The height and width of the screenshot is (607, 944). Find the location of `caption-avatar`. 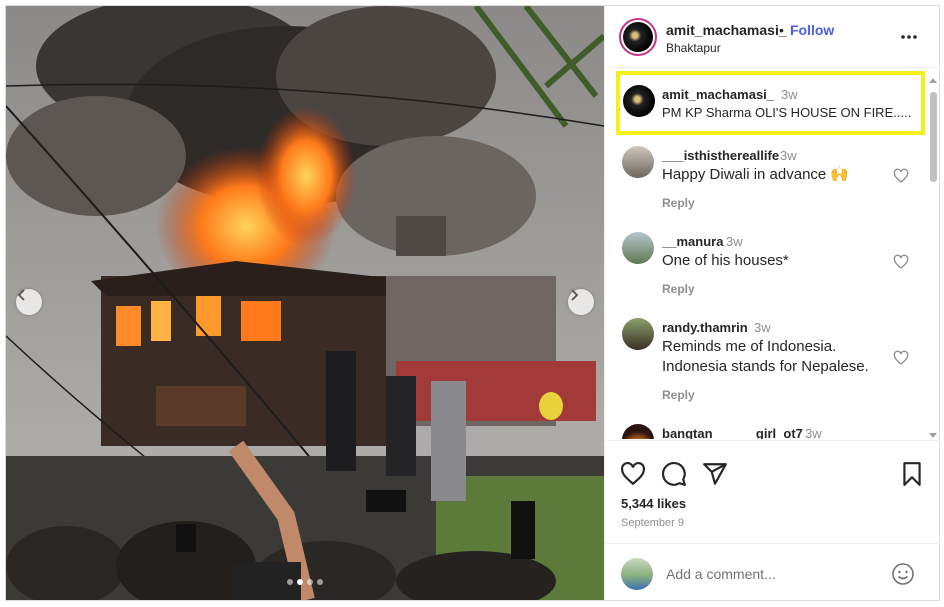

caption-avatar is located at coordinates (639, 101).